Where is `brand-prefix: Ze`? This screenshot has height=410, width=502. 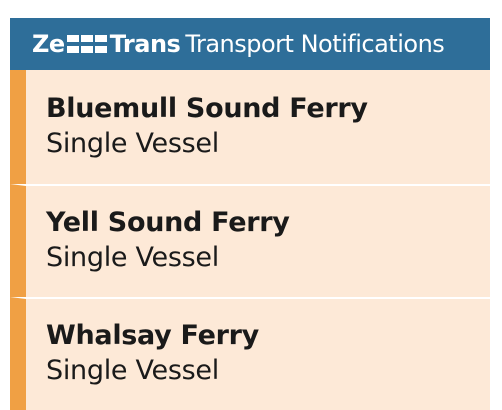
brand-prefix: Ze is located at coordinates (48, 44).